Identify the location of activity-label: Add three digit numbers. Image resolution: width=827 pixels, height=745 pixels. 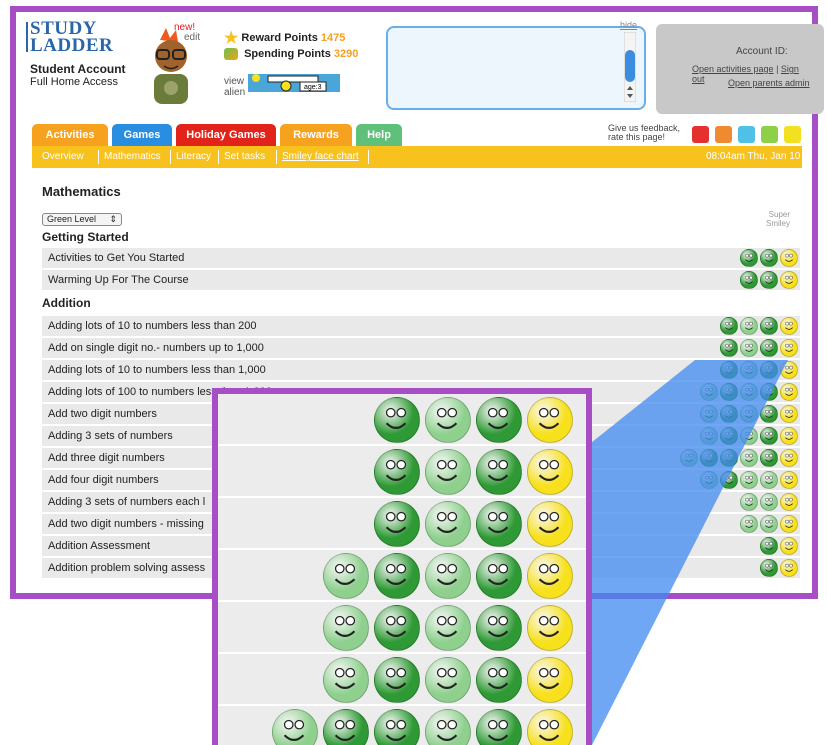
(106, 458).